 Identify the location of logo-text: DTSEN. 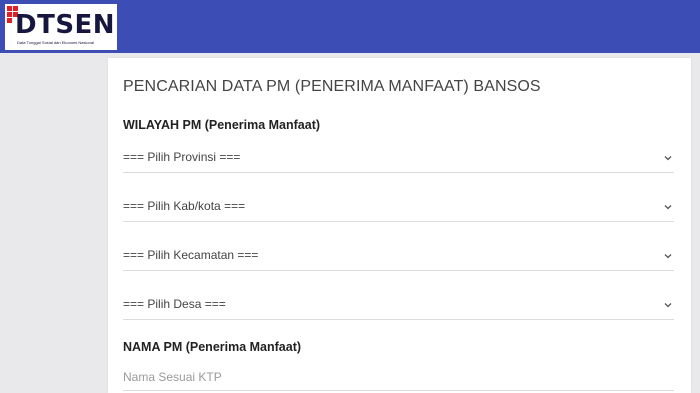
(65, 25).